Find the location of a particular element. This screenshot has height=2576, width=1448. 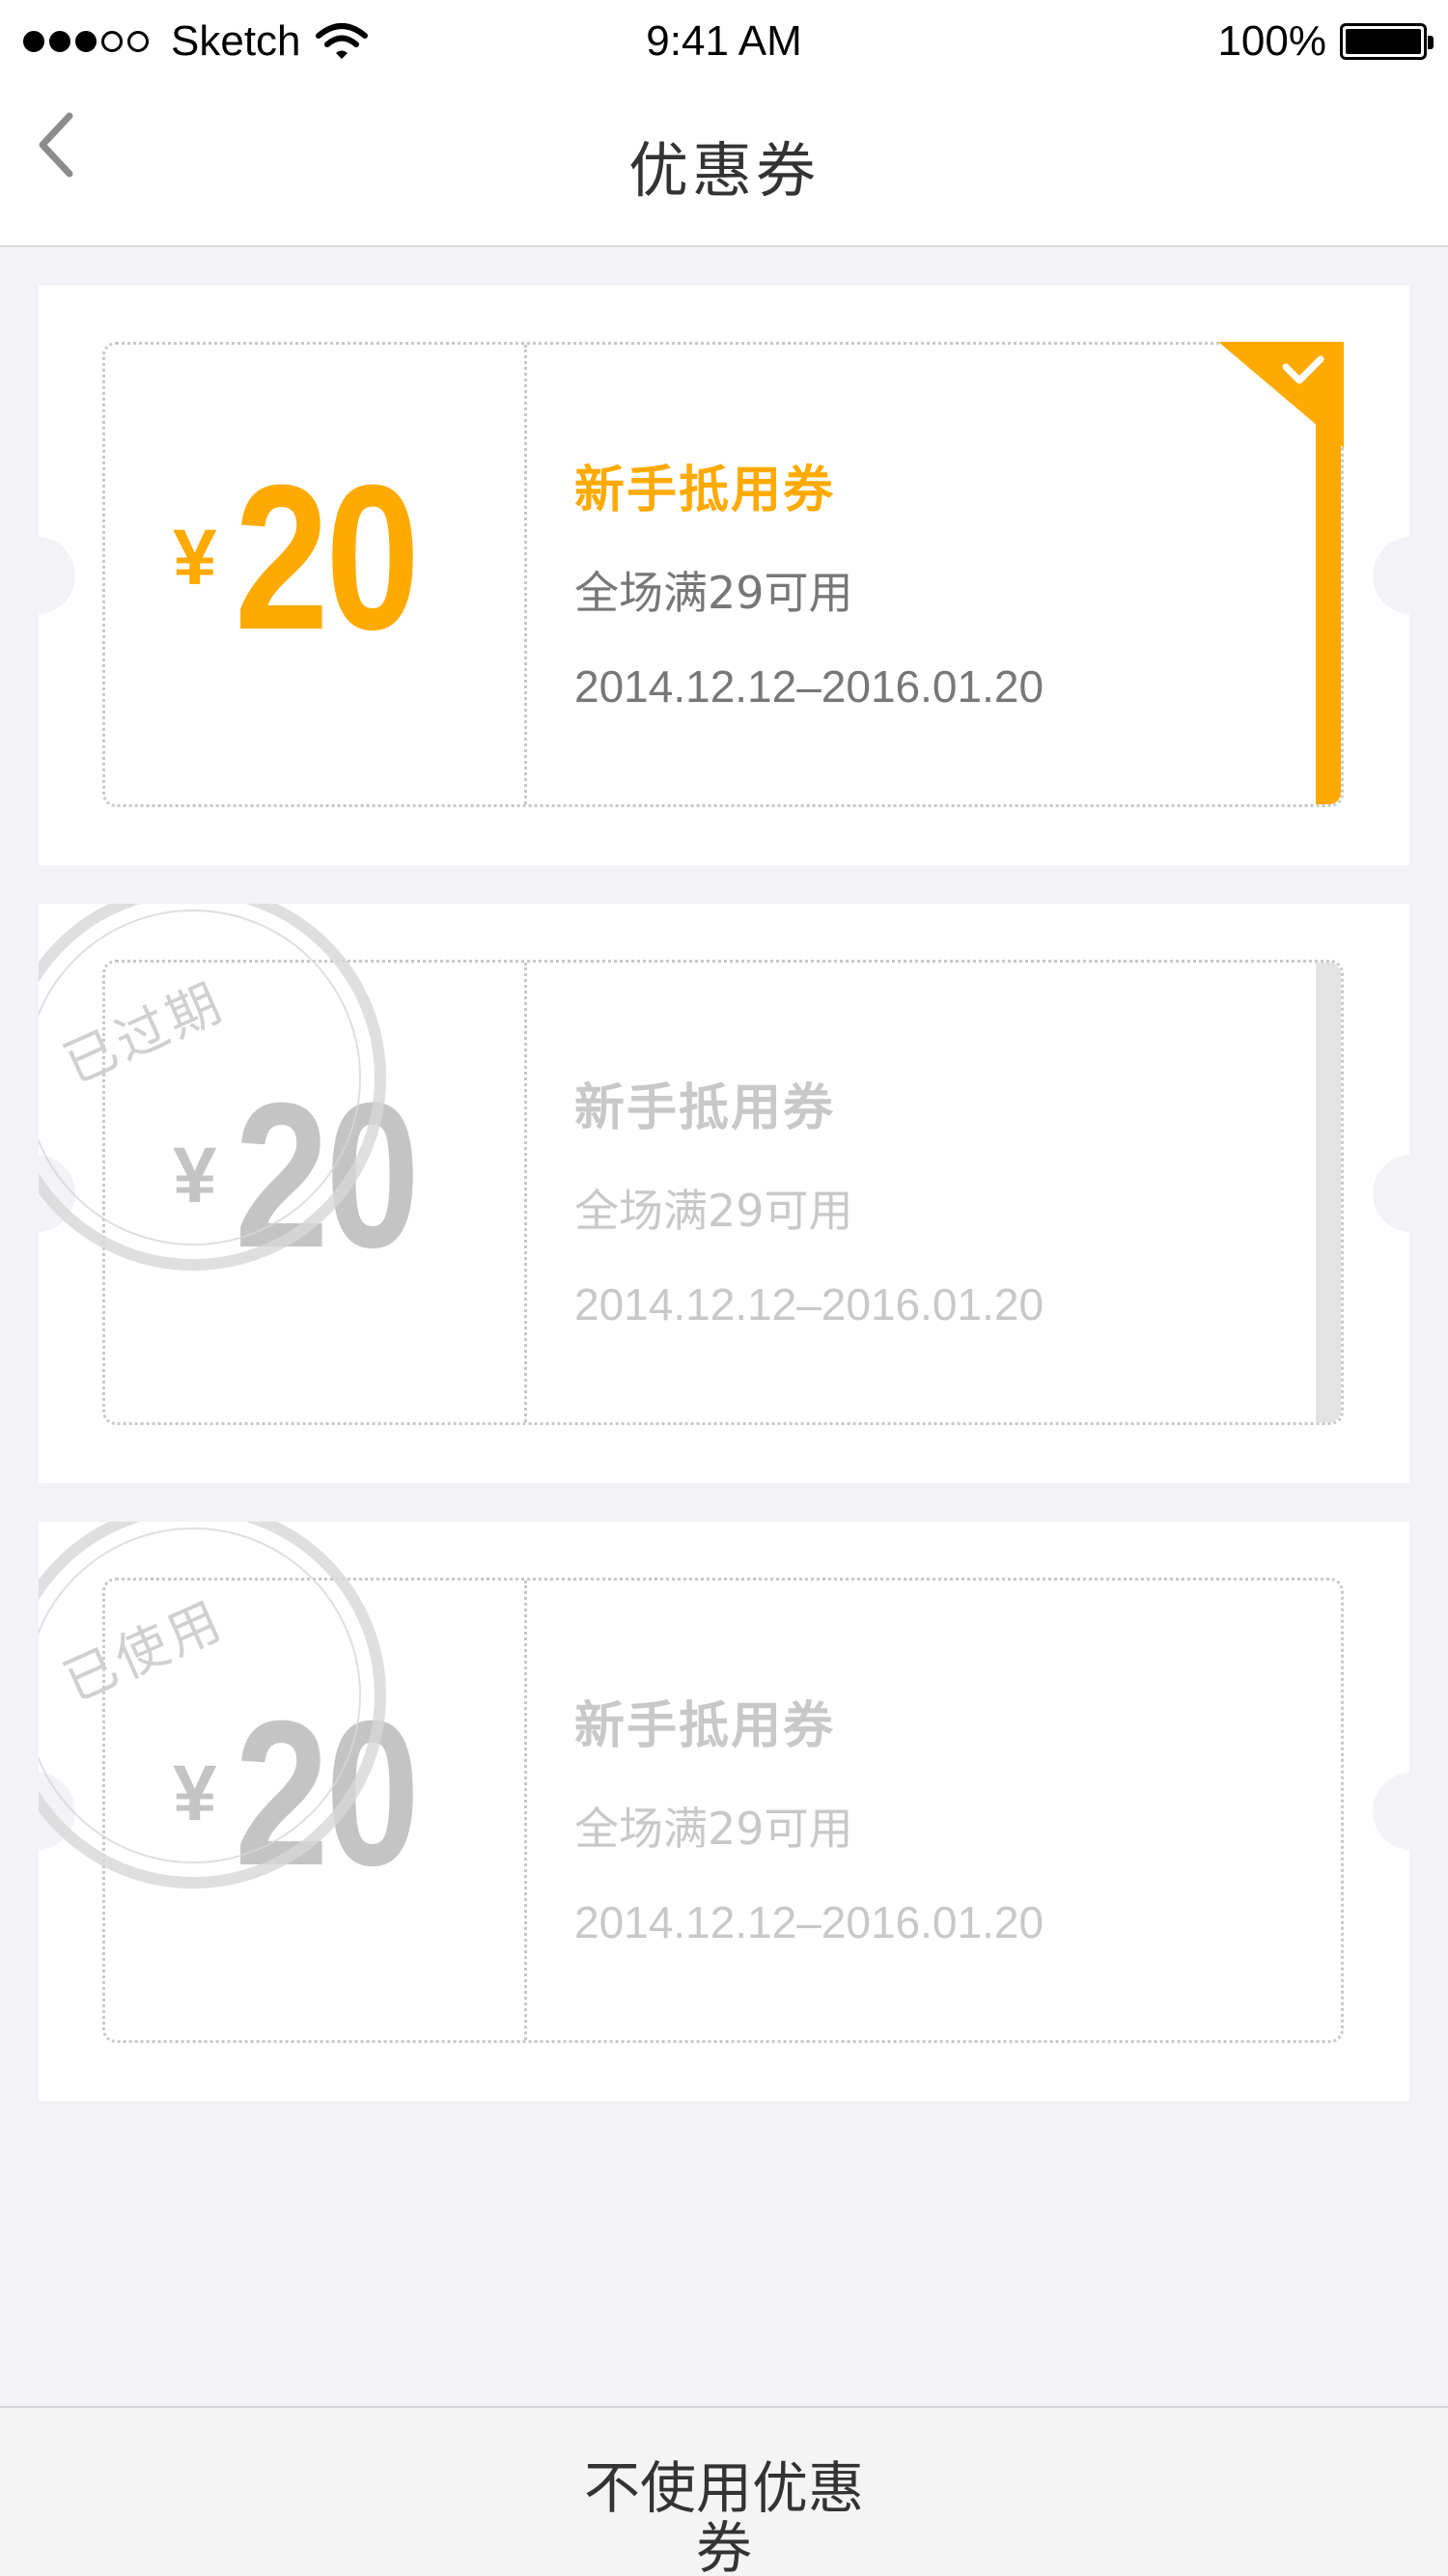

header: Sketch 9:41 AM 100% 优惠券 is located at coordinates (724, 124).